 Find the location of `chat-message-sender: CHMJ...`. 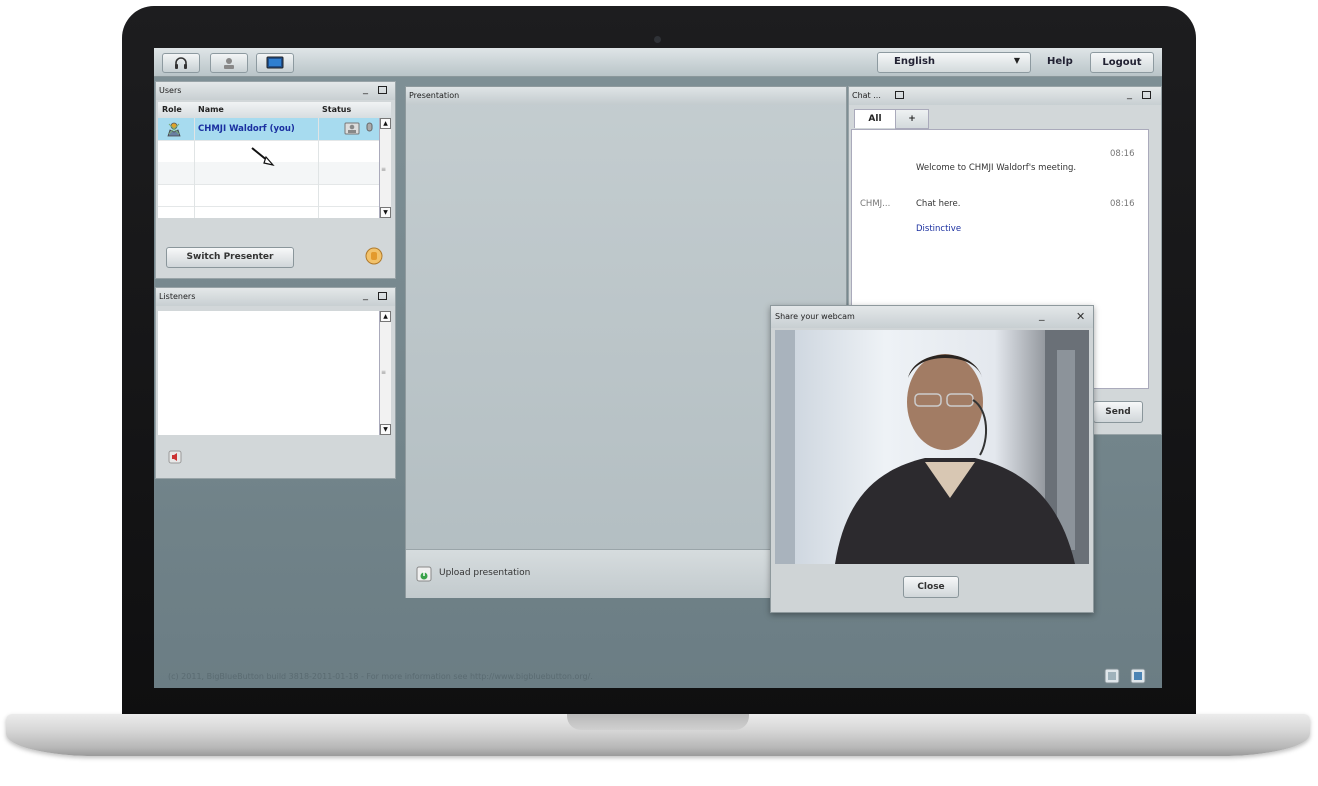

chat-message-sender: CHMJ... is located at coordinates (875, 204).